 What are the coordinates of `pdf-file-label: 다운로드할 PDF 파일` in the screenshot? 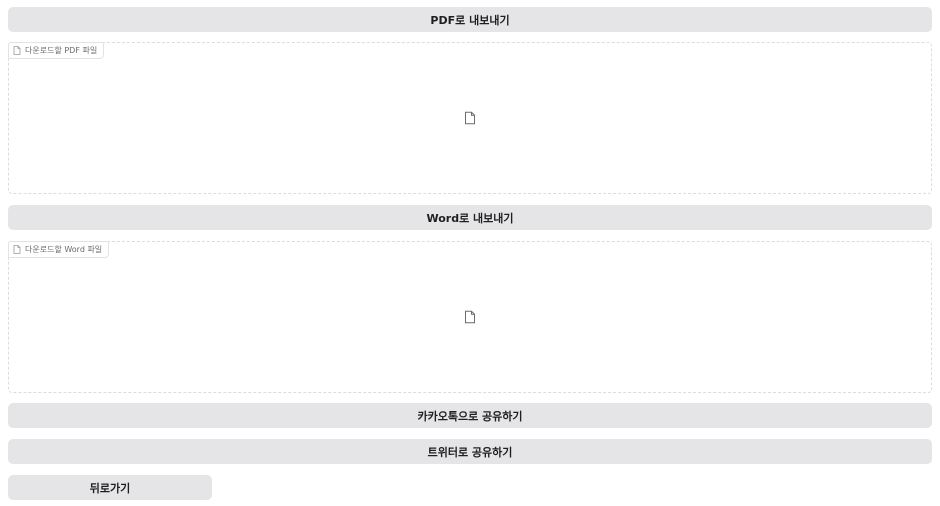 It's located at (56, 50).